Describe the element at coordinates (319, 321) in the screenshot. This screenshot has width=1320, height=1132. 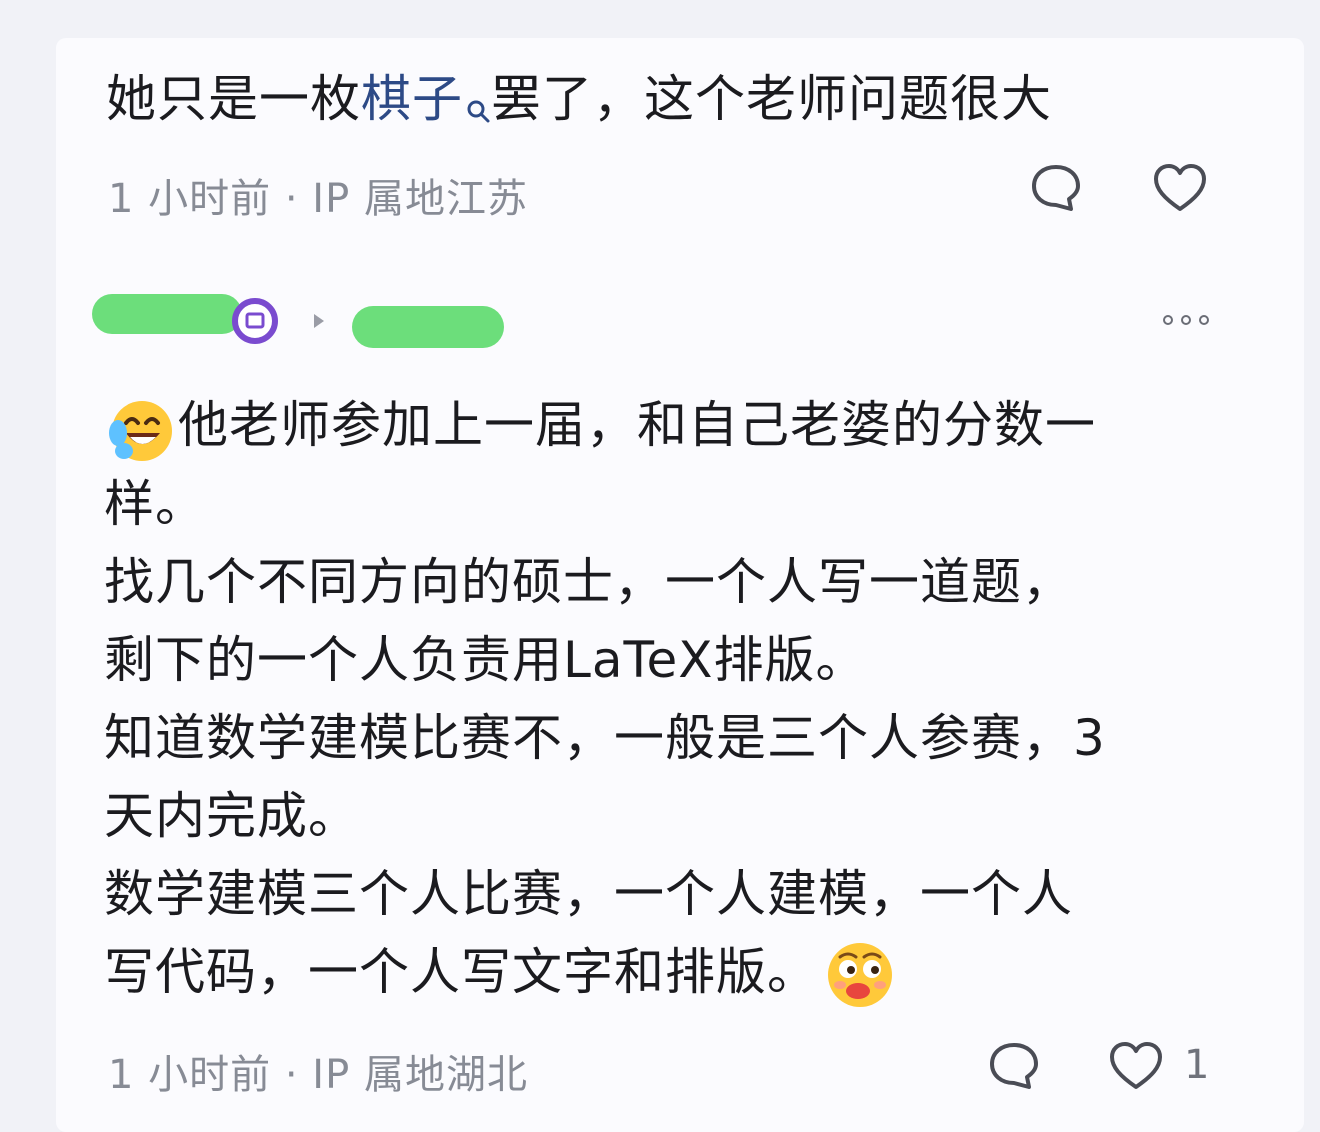
I see `reply-arrow-icon` at that location.